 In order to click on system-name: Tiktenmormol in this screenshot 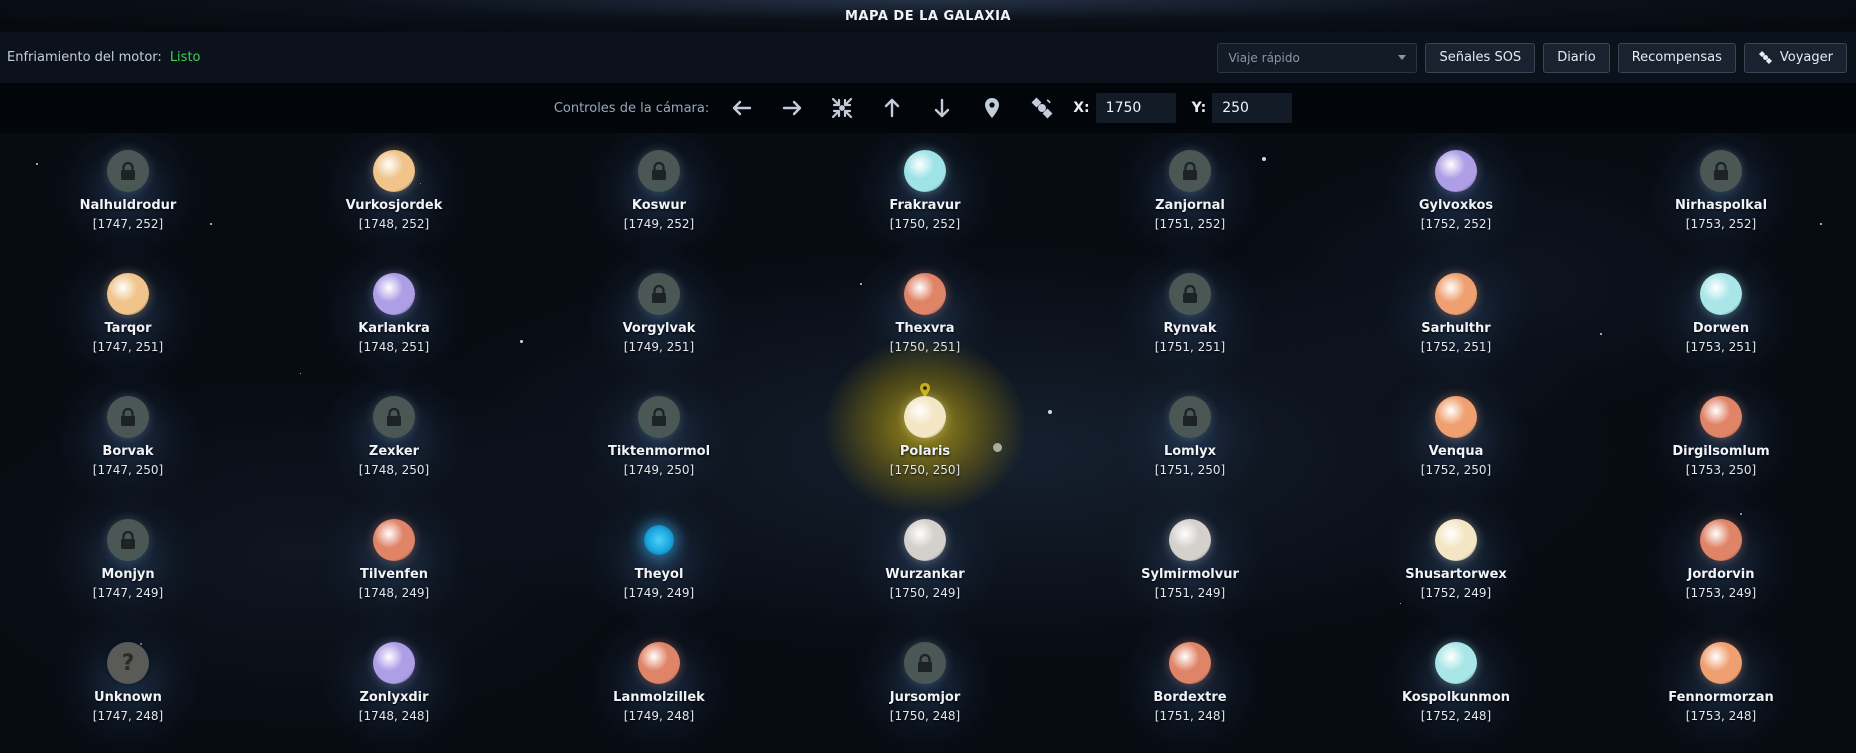, I will do `click(659, 451)`.